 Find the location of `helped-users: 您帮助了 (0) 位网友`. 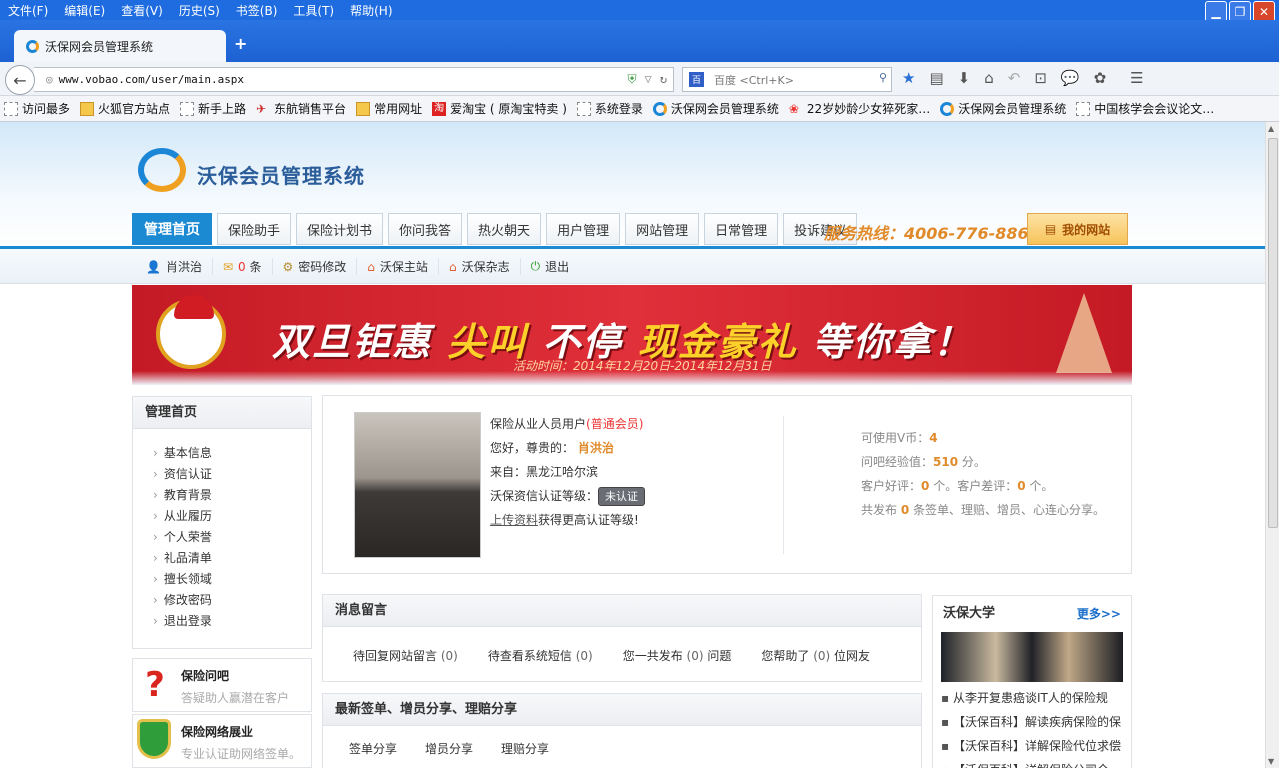

helped-users: 您帮助了 (0) 位网友 is located at coordinates (815, 655).